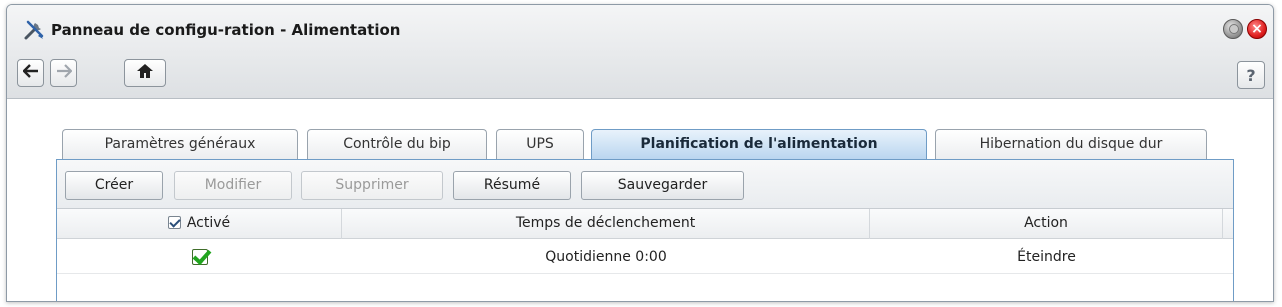 The width and height of the screenshot is (1282, 307). What do you see at coordinates (1046, 257) in the screenshot?
I see `row-action-cell: Éteindre` at bounding box center [1046, 257].